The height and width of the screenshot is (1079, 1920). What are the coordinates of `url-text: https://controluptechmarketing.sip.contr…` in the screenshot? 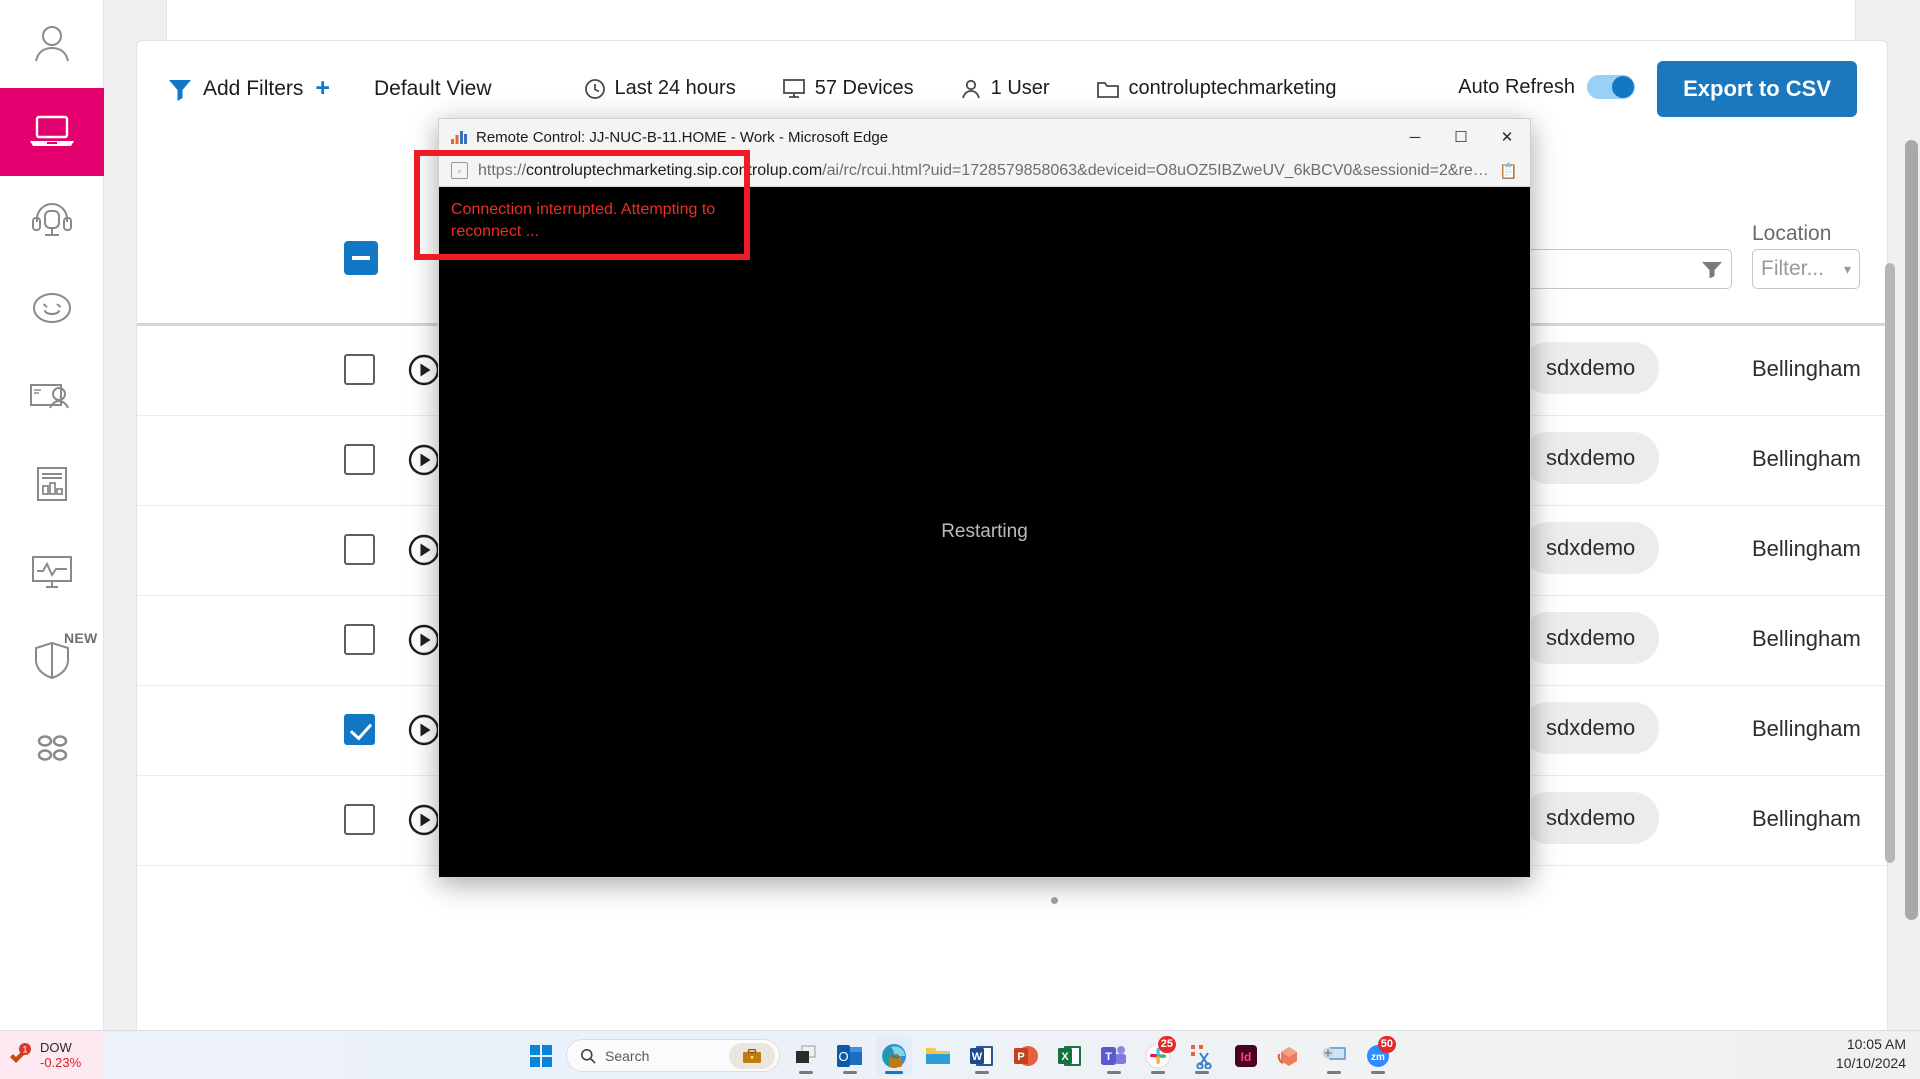 It's located at (983, 171).